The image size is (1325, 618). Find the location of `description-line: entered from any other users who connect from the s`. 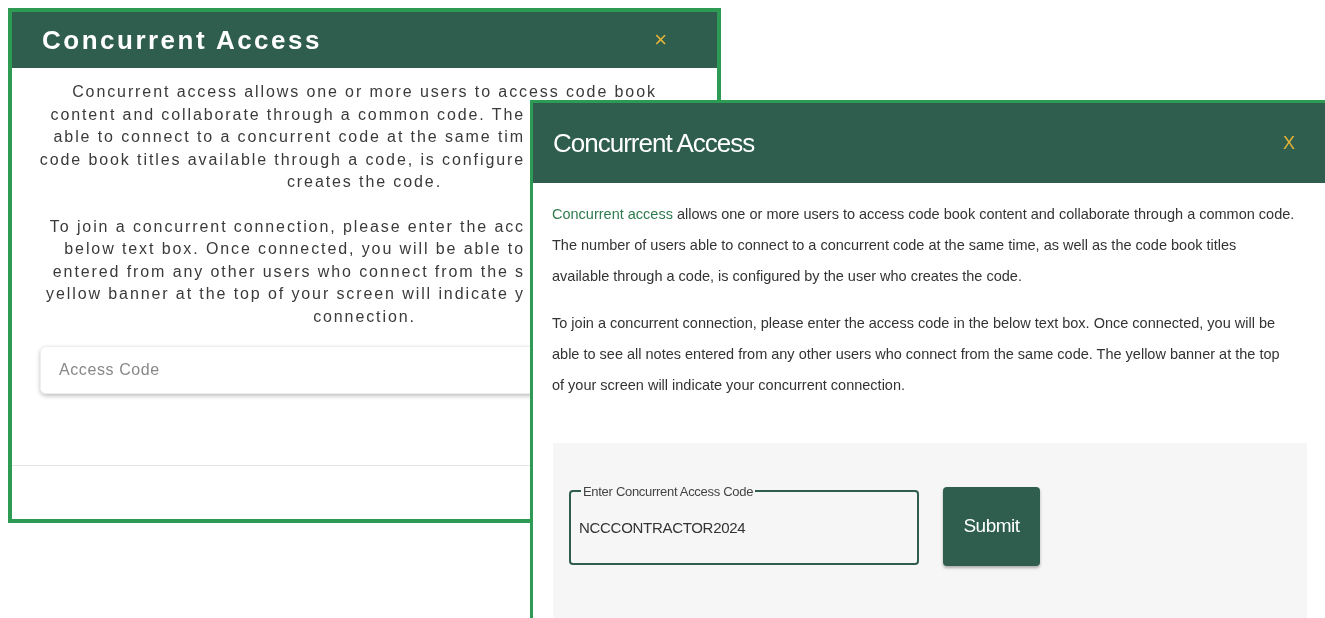

description-line: entered from any other users who connect from the s is located at coordinates (288, 271).